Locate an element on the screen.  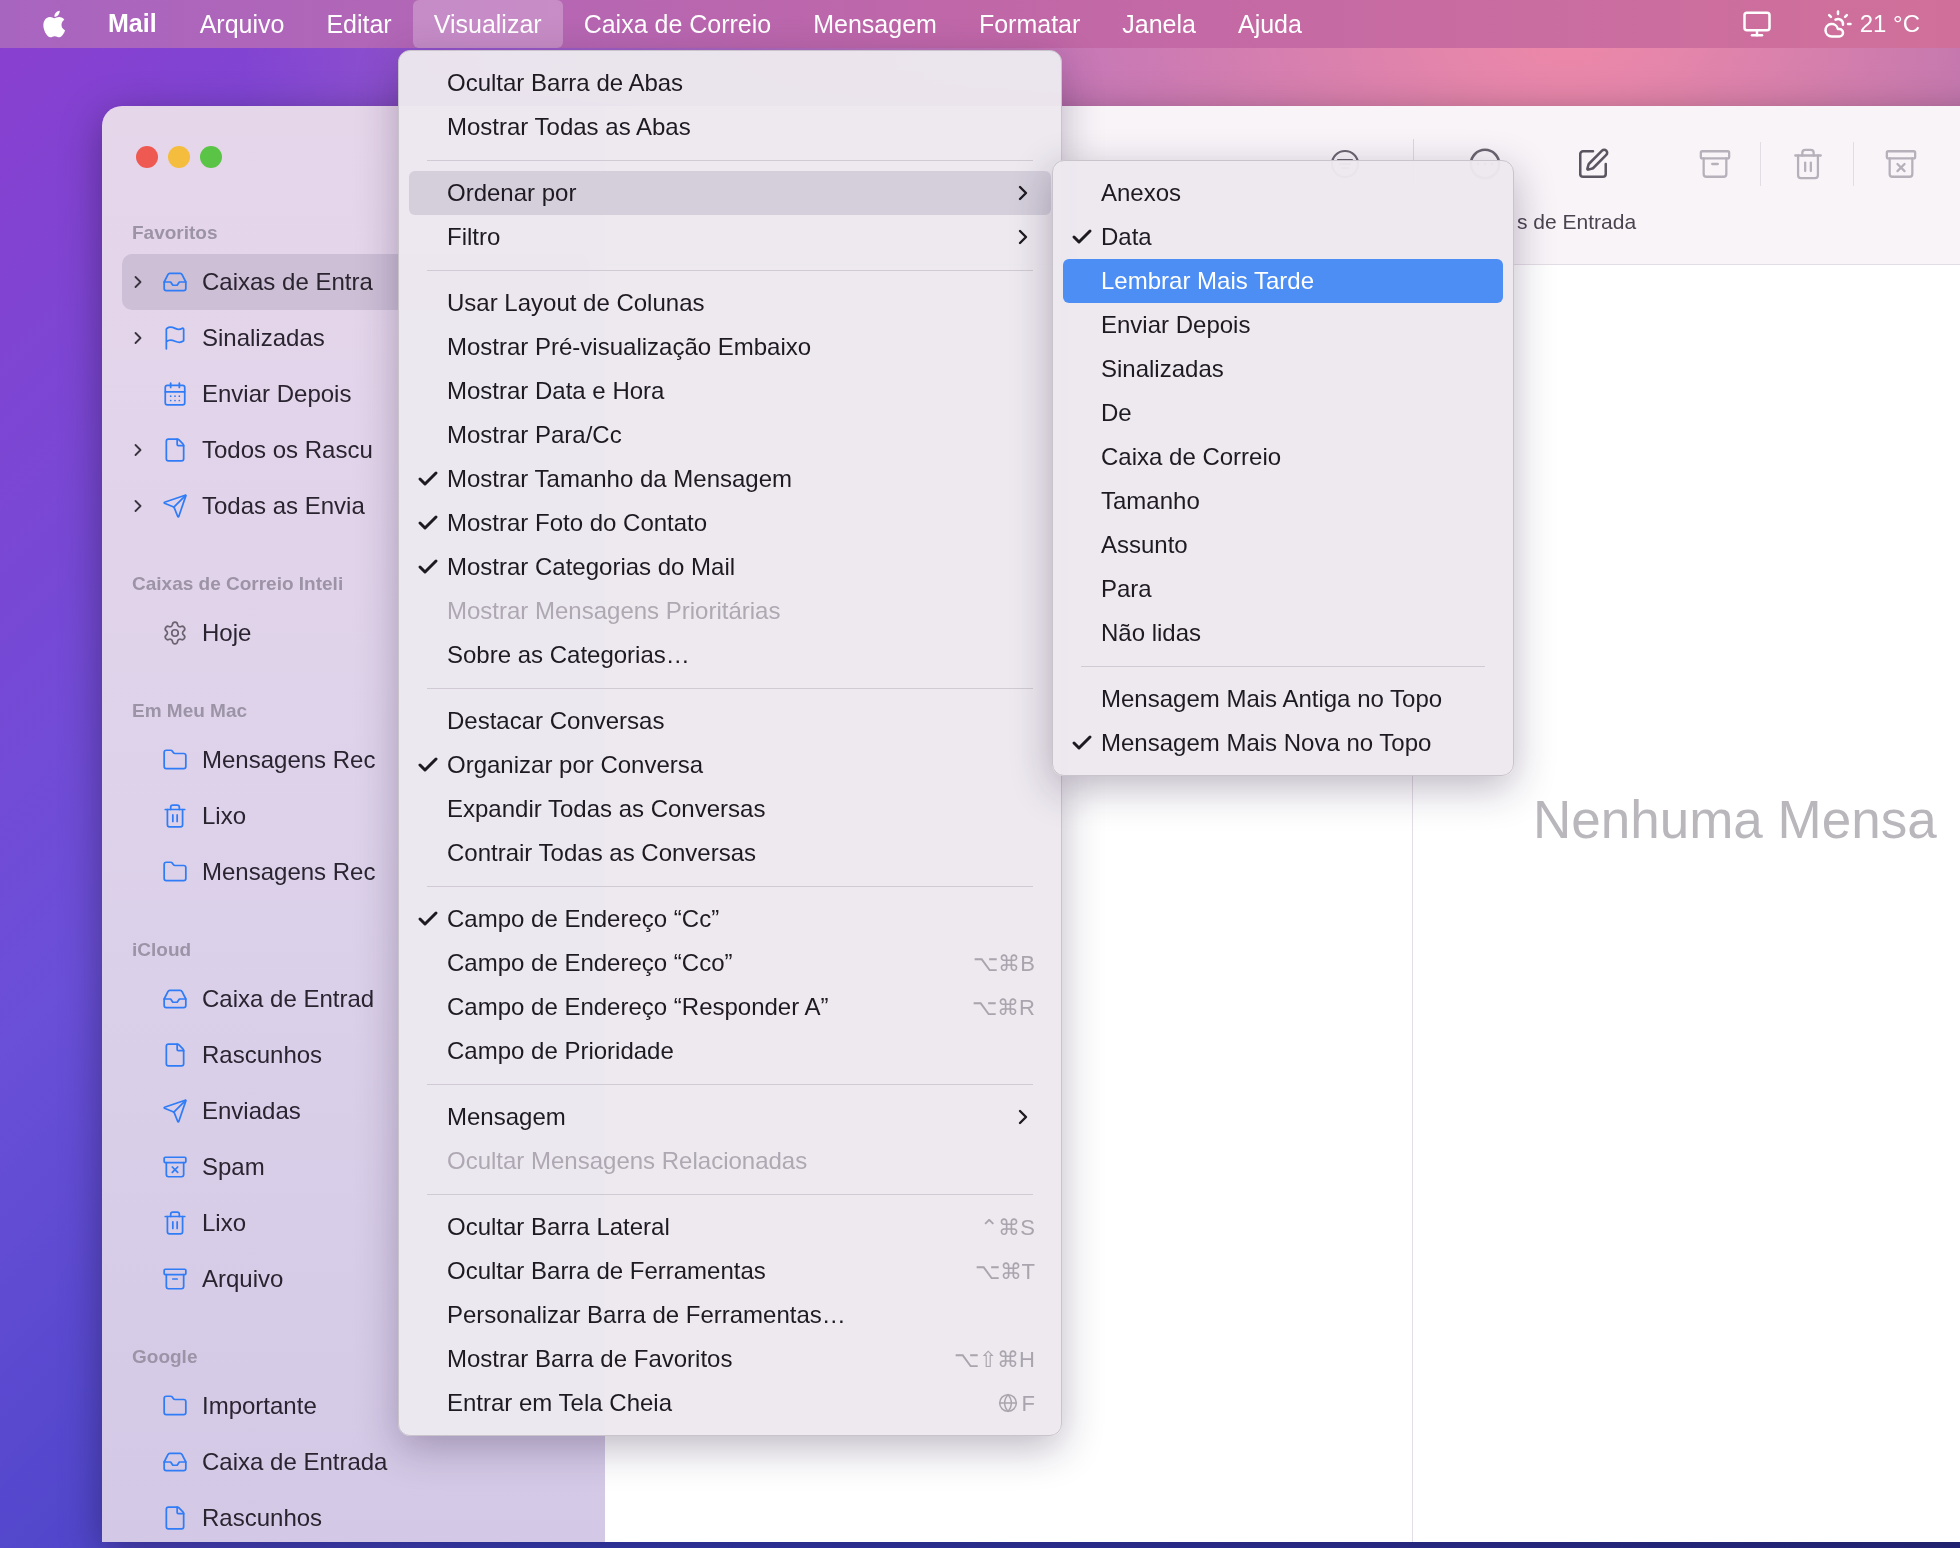
weather-icon is located at coordinates (1837, 24).